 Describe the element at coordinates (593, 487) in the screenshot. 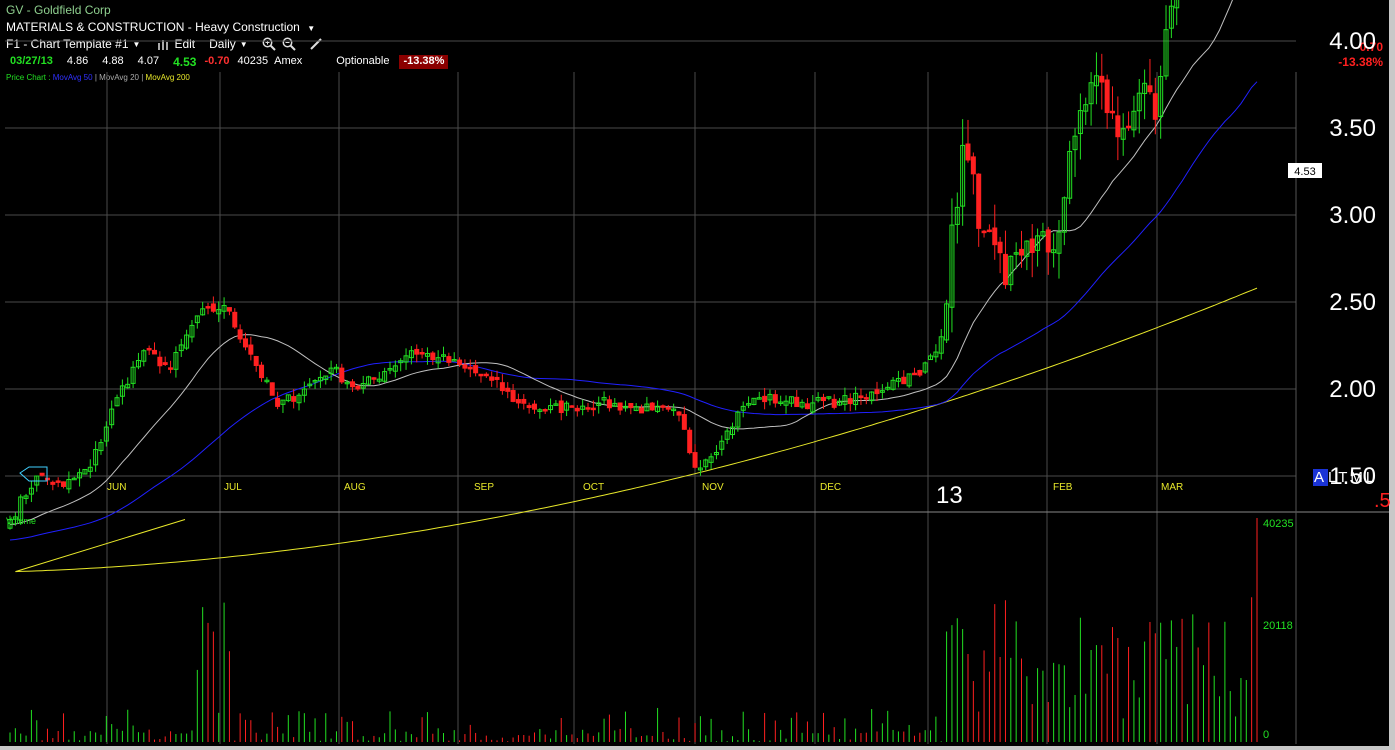

I see `x-tick-label-4: OCT` at that location.